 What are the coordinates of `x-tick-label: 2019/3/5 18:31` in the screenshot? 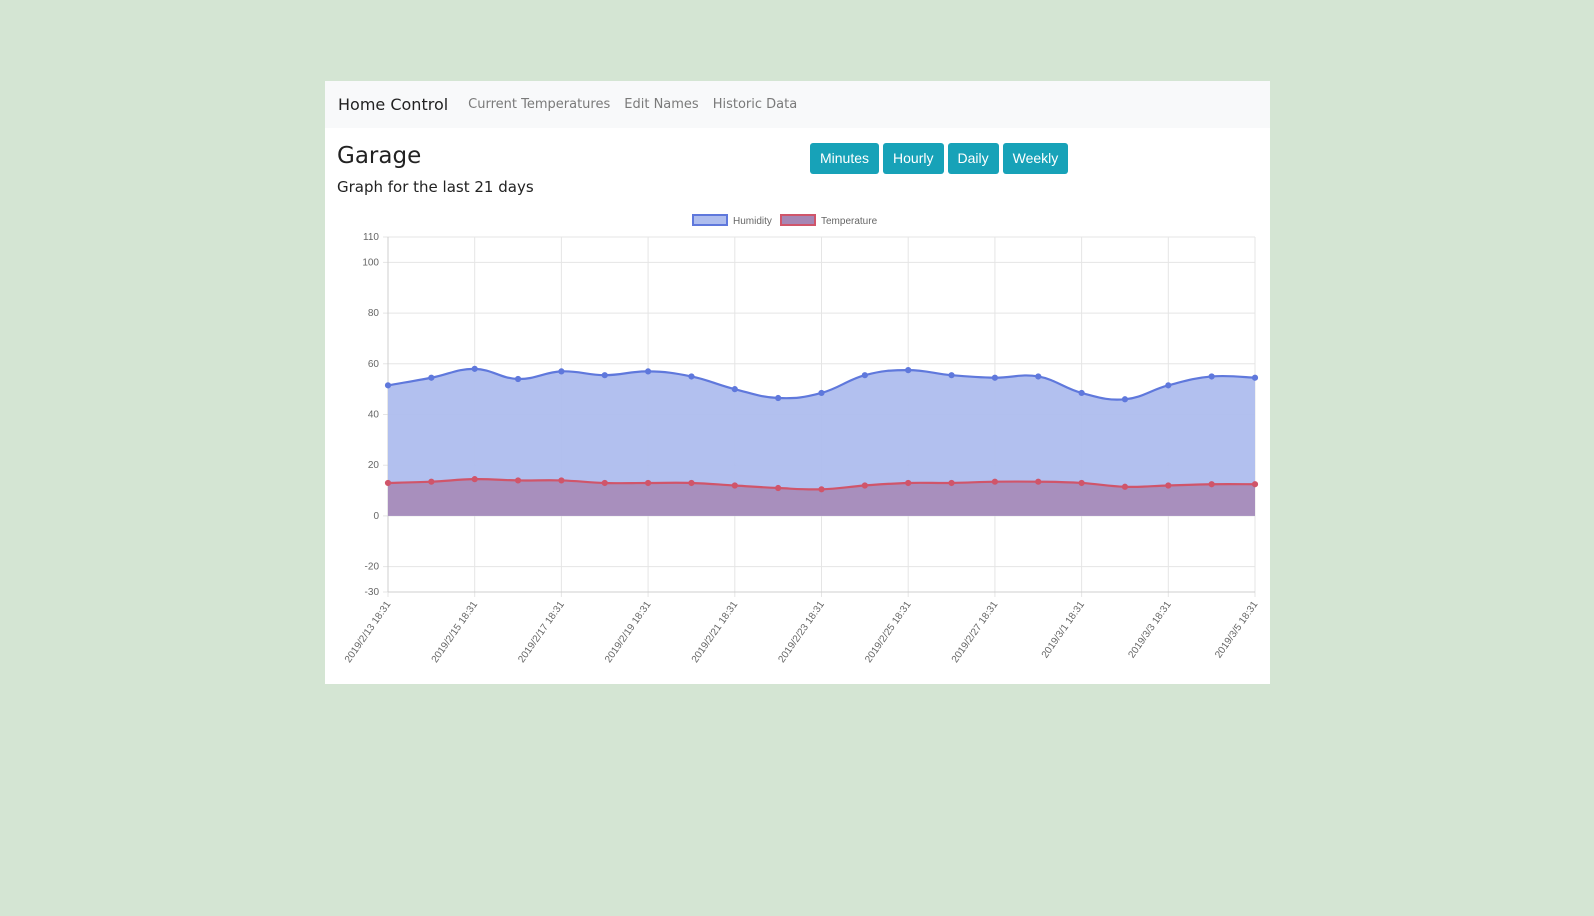 It's located at (1237, 629).